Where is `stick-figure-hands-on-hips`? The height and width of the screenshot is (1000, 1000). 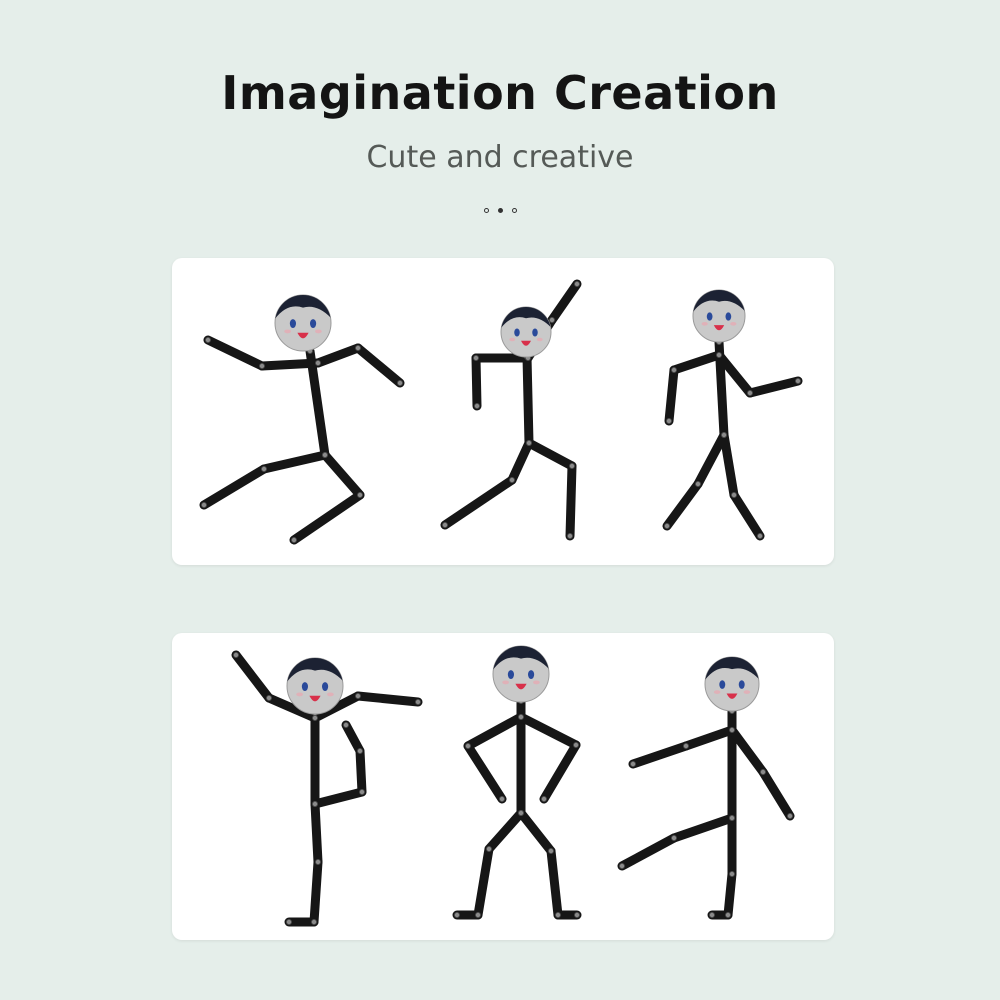 stick-figure-hands-on-hips is located at coordinates (517, 782).